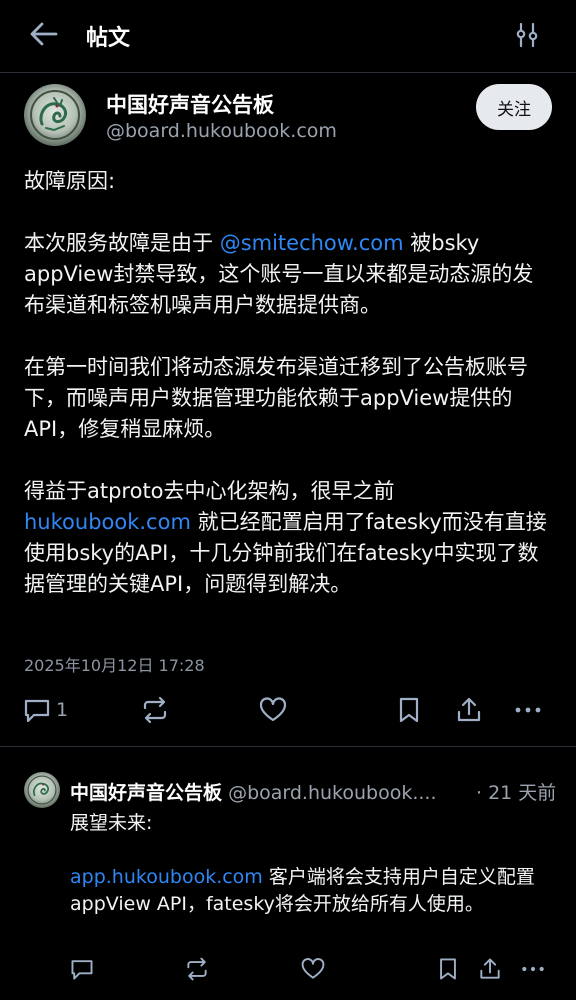 The height and width of the screenshot is (1000, 576). Describe the element at coordinates (514, 107) in the screenshot. I see `follow-button: 关注` at that location.